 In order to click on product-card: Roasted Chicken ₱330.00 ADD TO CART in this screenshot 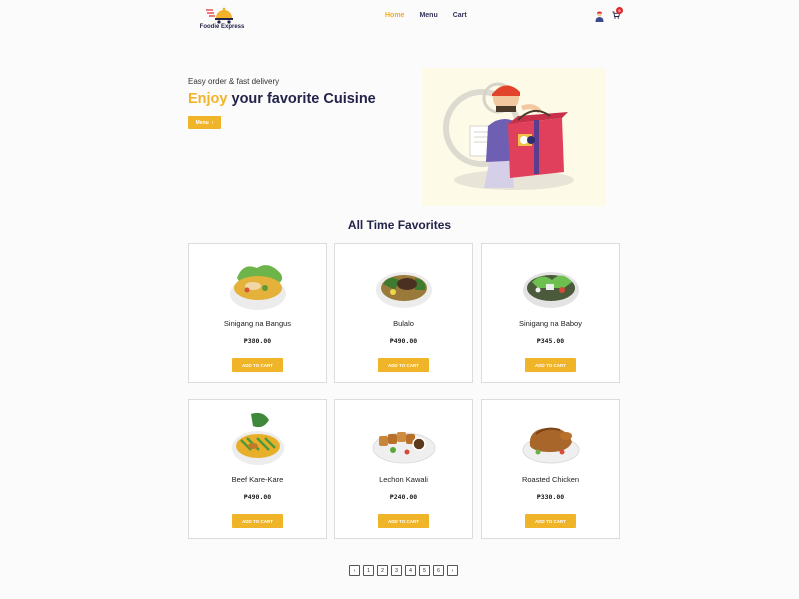, I will do `click(550, 469)`.